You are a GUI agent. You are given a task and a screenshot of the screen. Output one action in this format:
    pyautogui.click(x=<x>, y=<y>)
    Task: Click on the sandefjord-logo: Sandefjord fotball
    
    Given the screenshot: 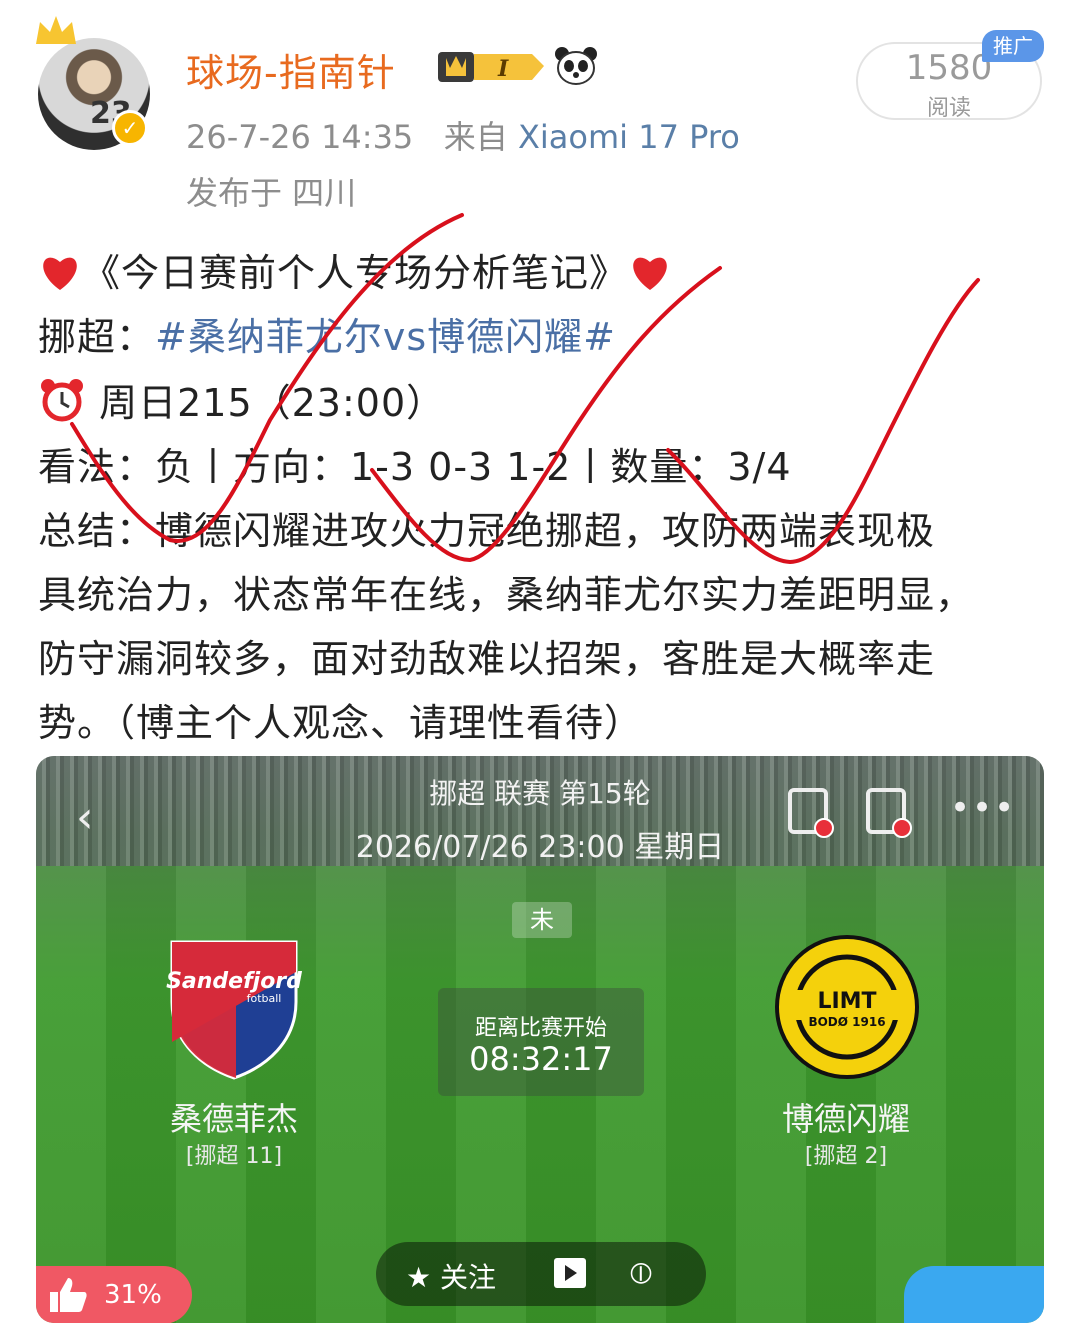 What is the action you would take?
    pyautogui.click(x=234, y=1010)
    